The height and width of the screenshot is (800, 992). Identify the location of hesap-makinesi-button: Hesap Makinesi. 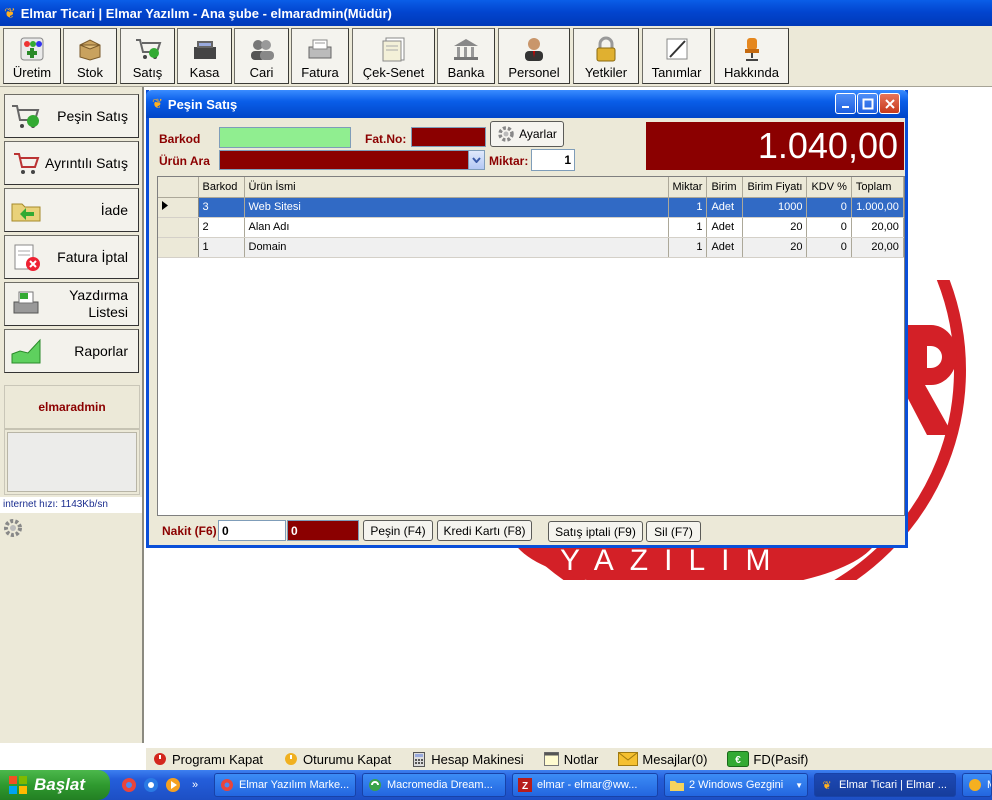
(467, 759).